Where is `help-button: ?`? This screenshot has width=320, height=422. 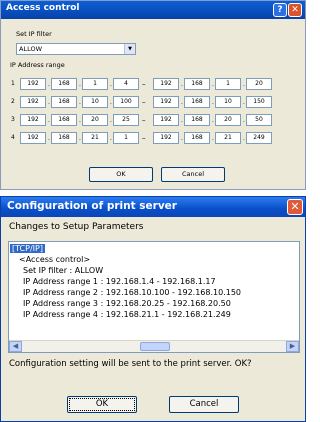
help-button: ? is located at coordinates (280, 10).